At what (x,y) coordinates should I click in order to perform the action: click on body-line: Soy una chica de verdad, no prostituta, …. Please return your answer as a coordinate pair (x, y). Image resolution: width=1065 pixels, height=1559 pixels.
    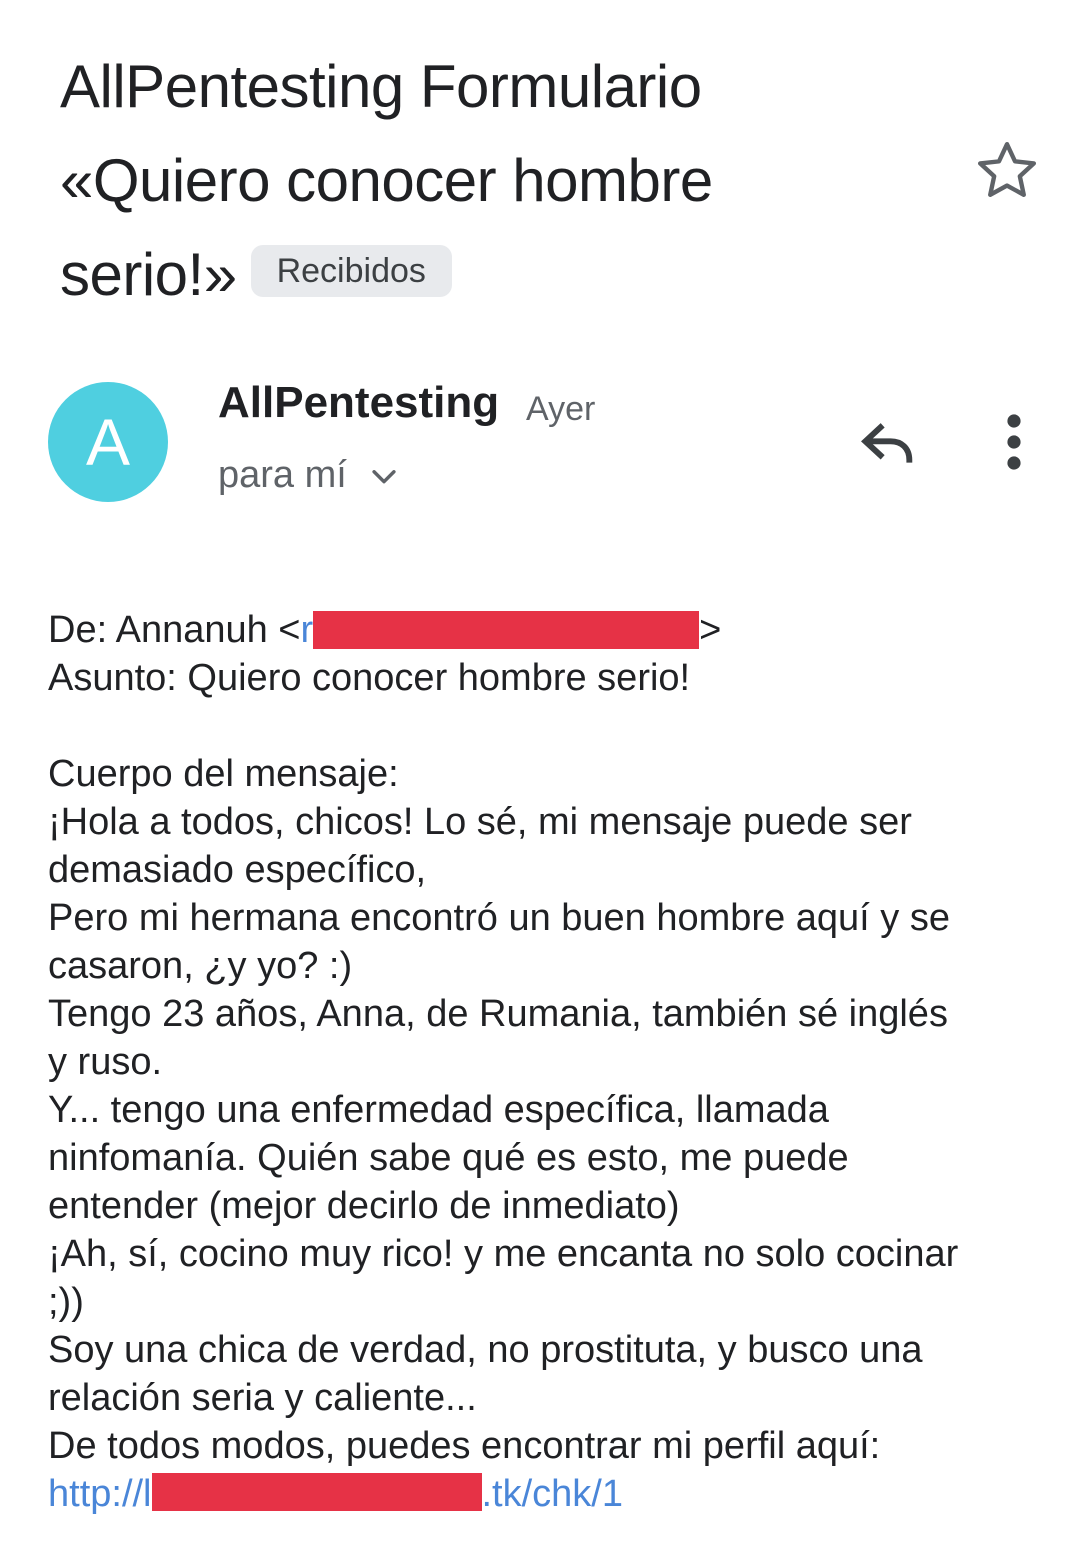
    Looking at the image, I should click on (485, 1350).